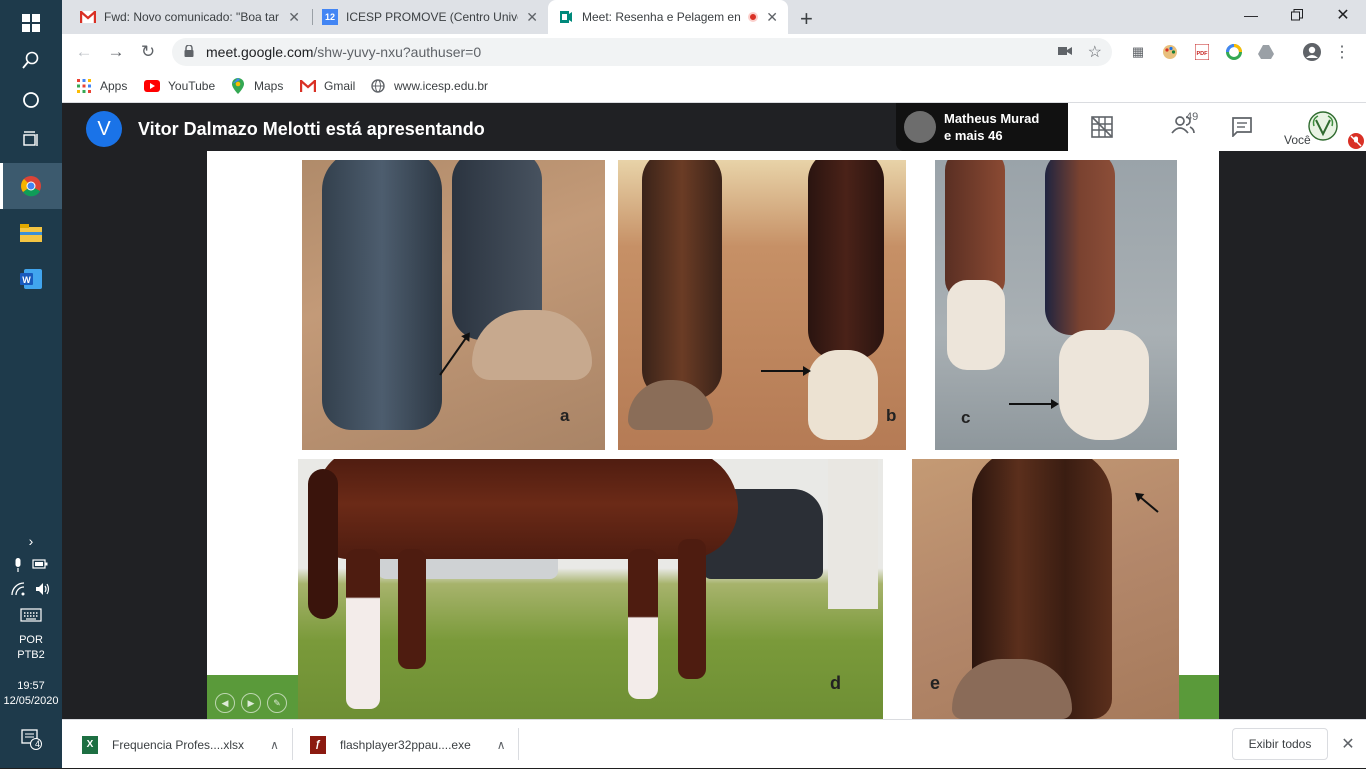 This screenshot has height=769, width=1366. Describe the element at coordinates (1297, 15) in the screenshot. I see `restore-icon` at that location.